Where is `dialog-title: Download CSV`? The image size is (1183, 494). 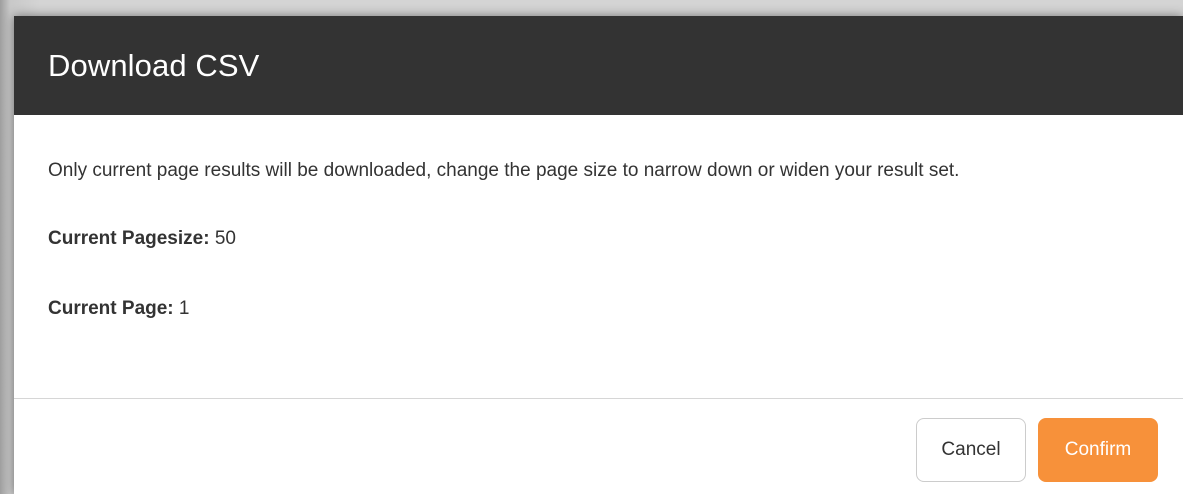
dialog-title: Download CSV is located at coordinates (154, 65).